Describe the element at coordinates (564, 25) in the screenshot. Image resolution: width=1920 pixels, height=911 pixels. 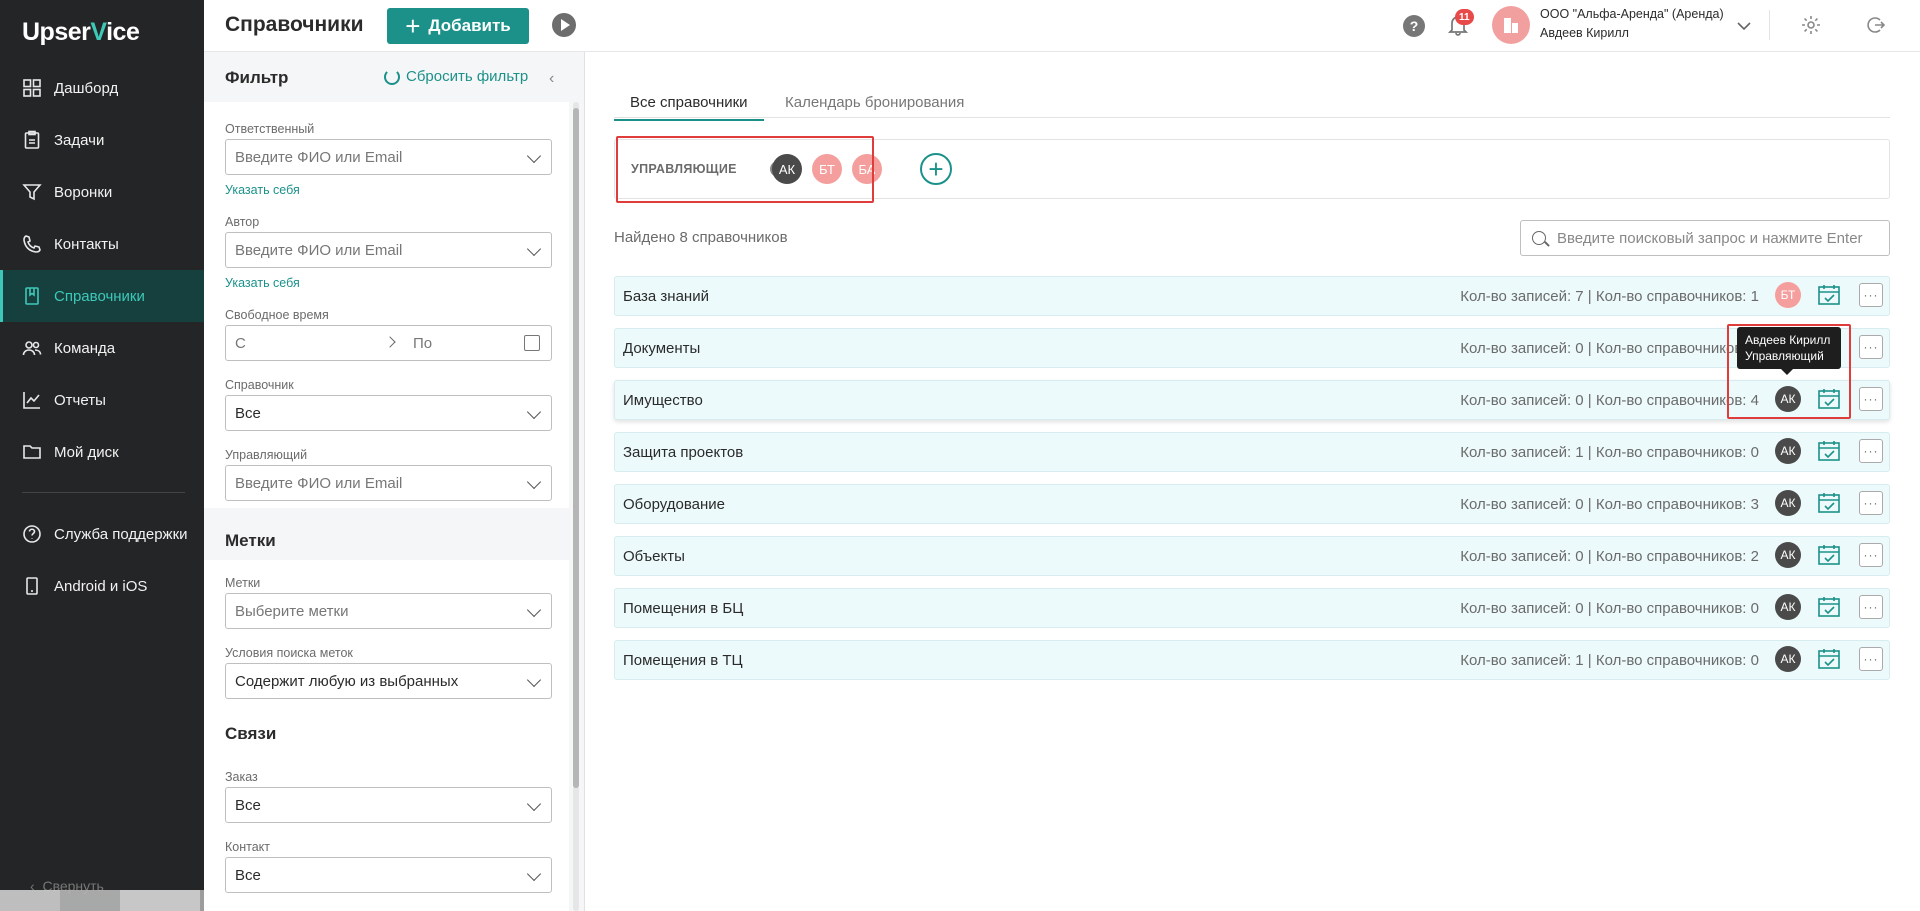
I see `play-video-button` at that location.